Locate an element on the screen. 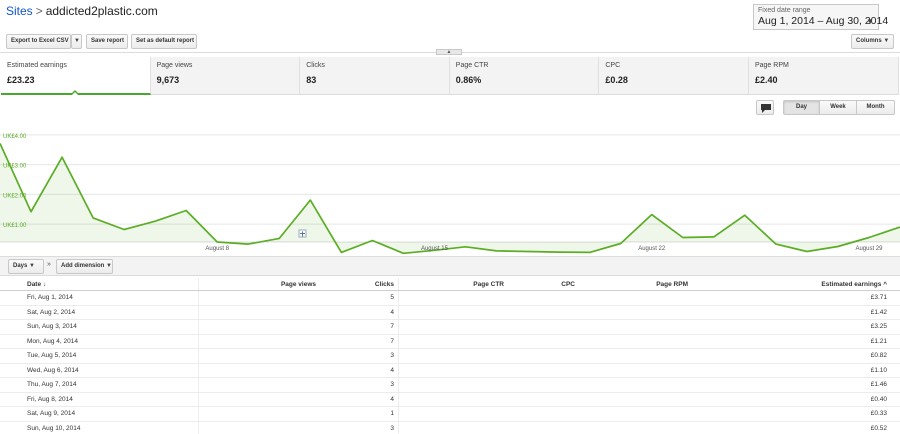 This screenshot has height=434, width=900. table-row: Thu, Aug 7, 2014 3 £1.46 is located at coordinates (450, 385).